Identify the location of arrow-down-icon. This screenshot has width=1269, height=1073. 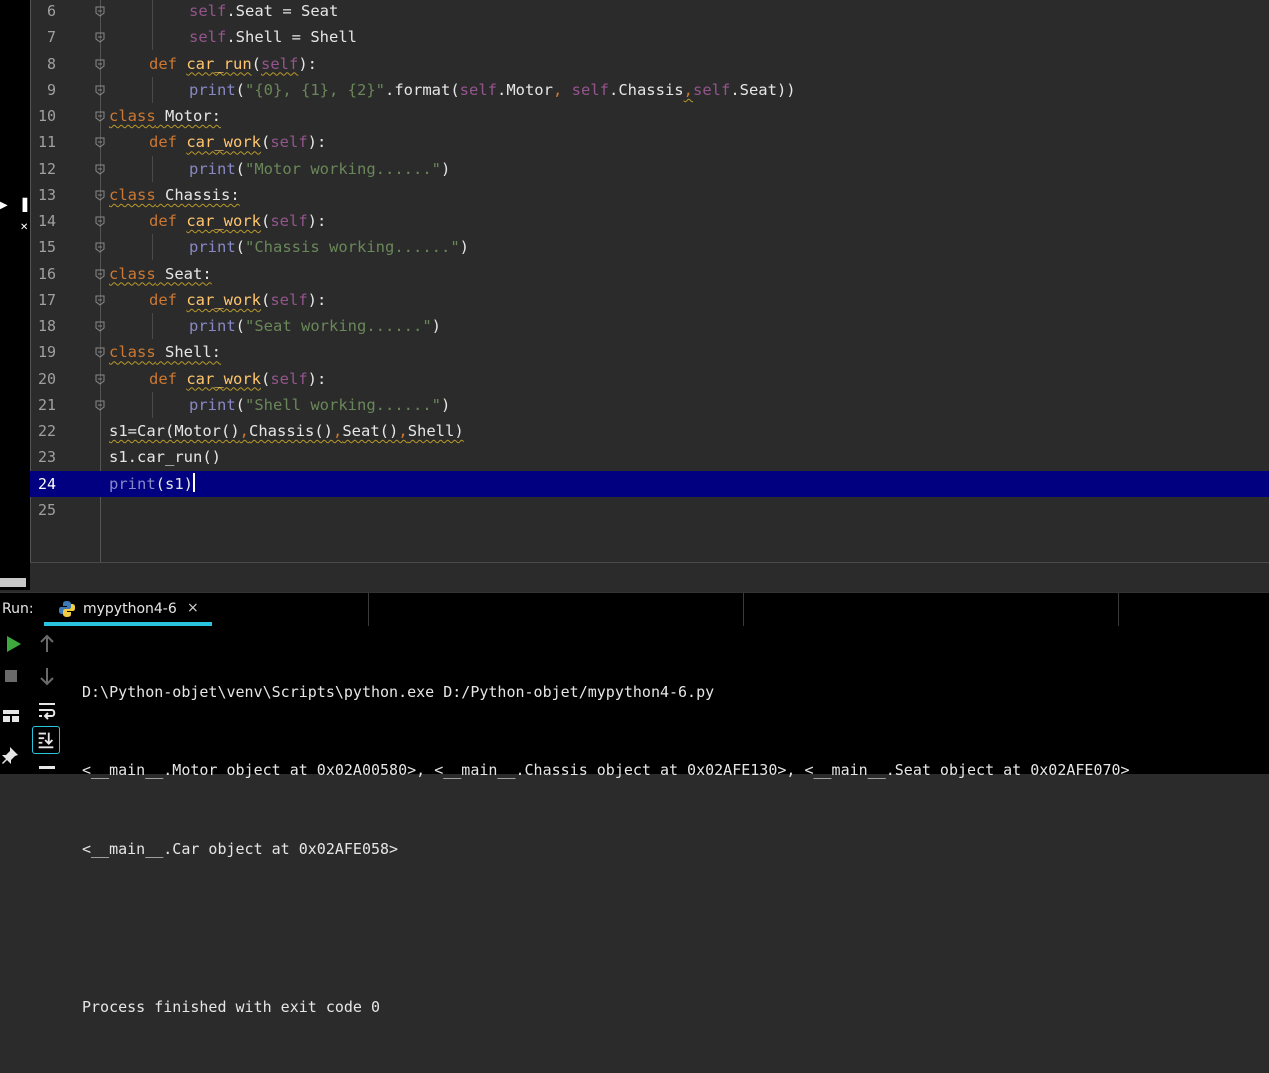
(47, 676).